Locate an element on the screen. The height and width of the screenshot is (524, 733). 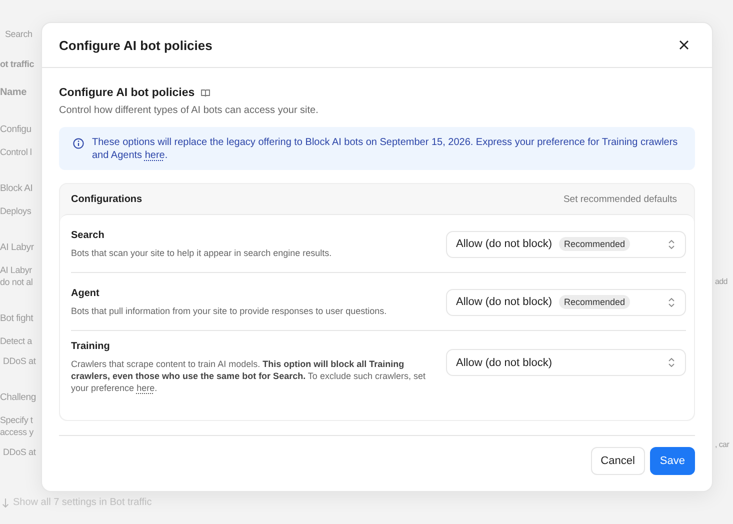
notice-text: These options will replace the legacy offering to Block AI bots on September 15, 2026. Express your preference for Training crawlers and Agents here. is located at coordinates (385, 149).